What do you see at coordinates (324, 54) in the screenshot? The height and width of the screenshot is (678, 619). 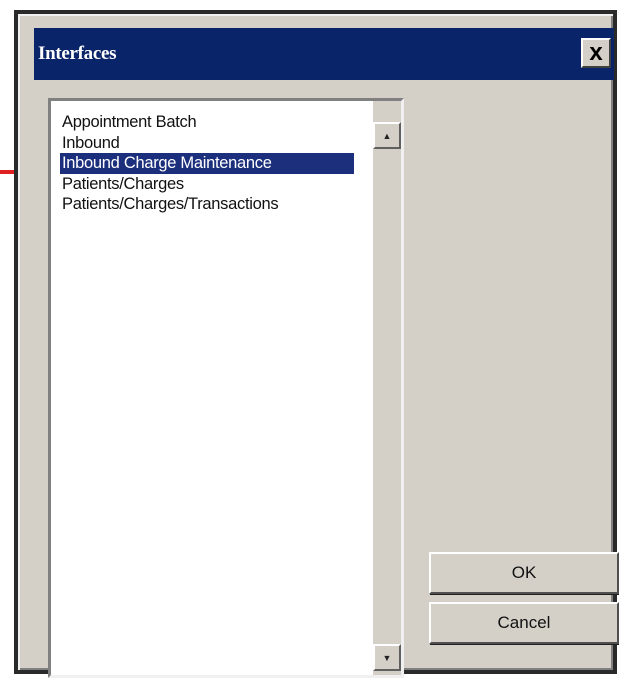 I see `title-bar: Interfaces x` at bounding box center [324, 54].